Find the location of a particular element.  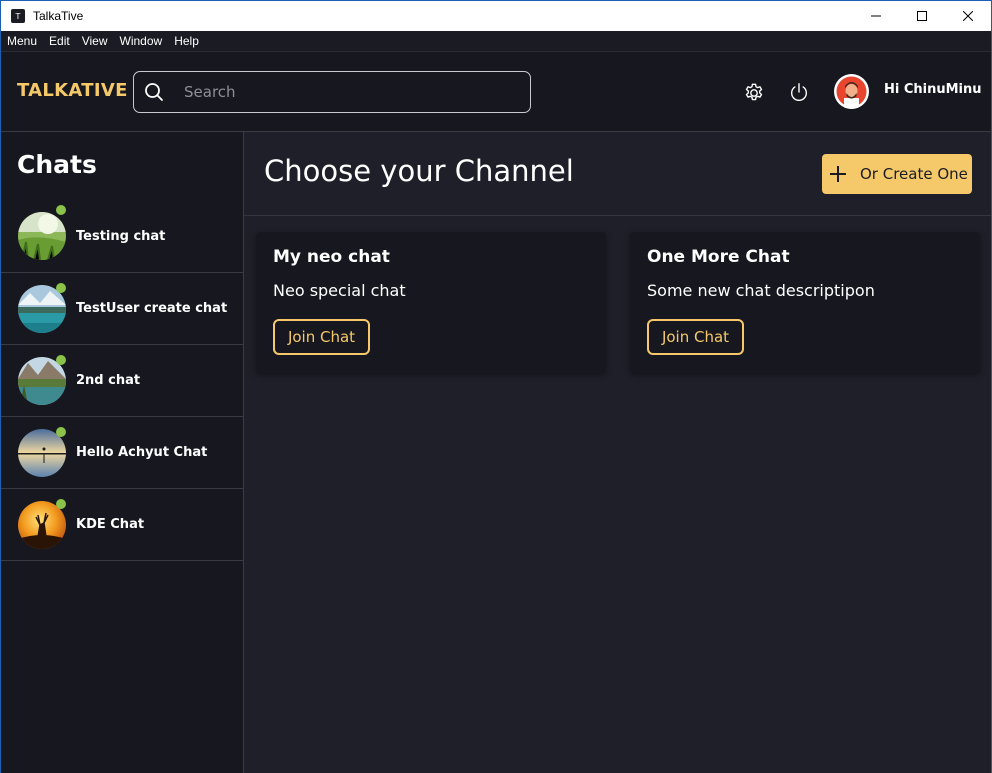

chat-list-item: TestUser create chat is located at coordinates (122, 309).